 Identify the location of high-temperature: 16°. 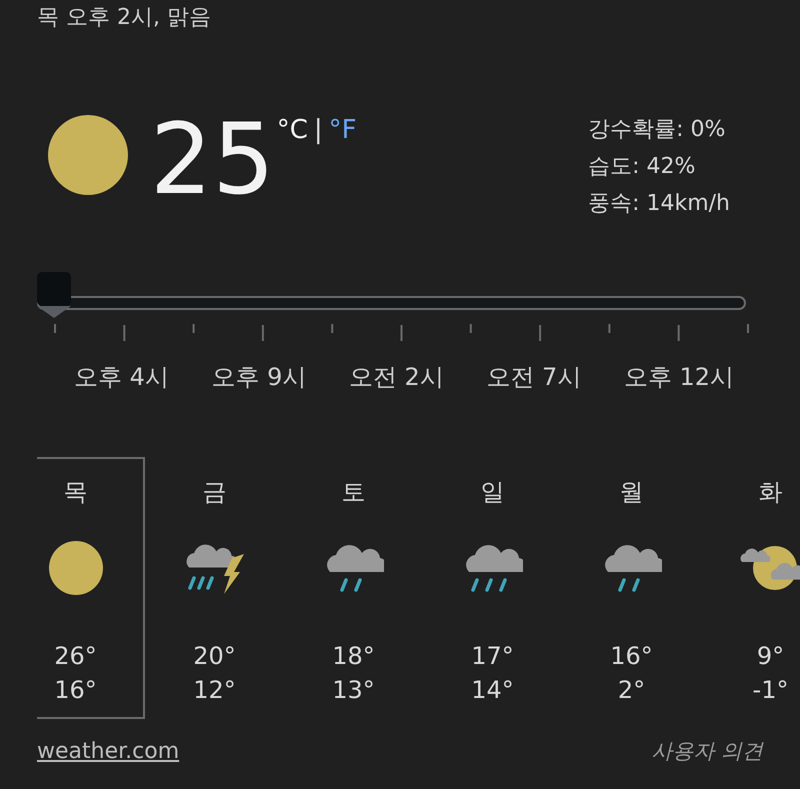
(631, 656).